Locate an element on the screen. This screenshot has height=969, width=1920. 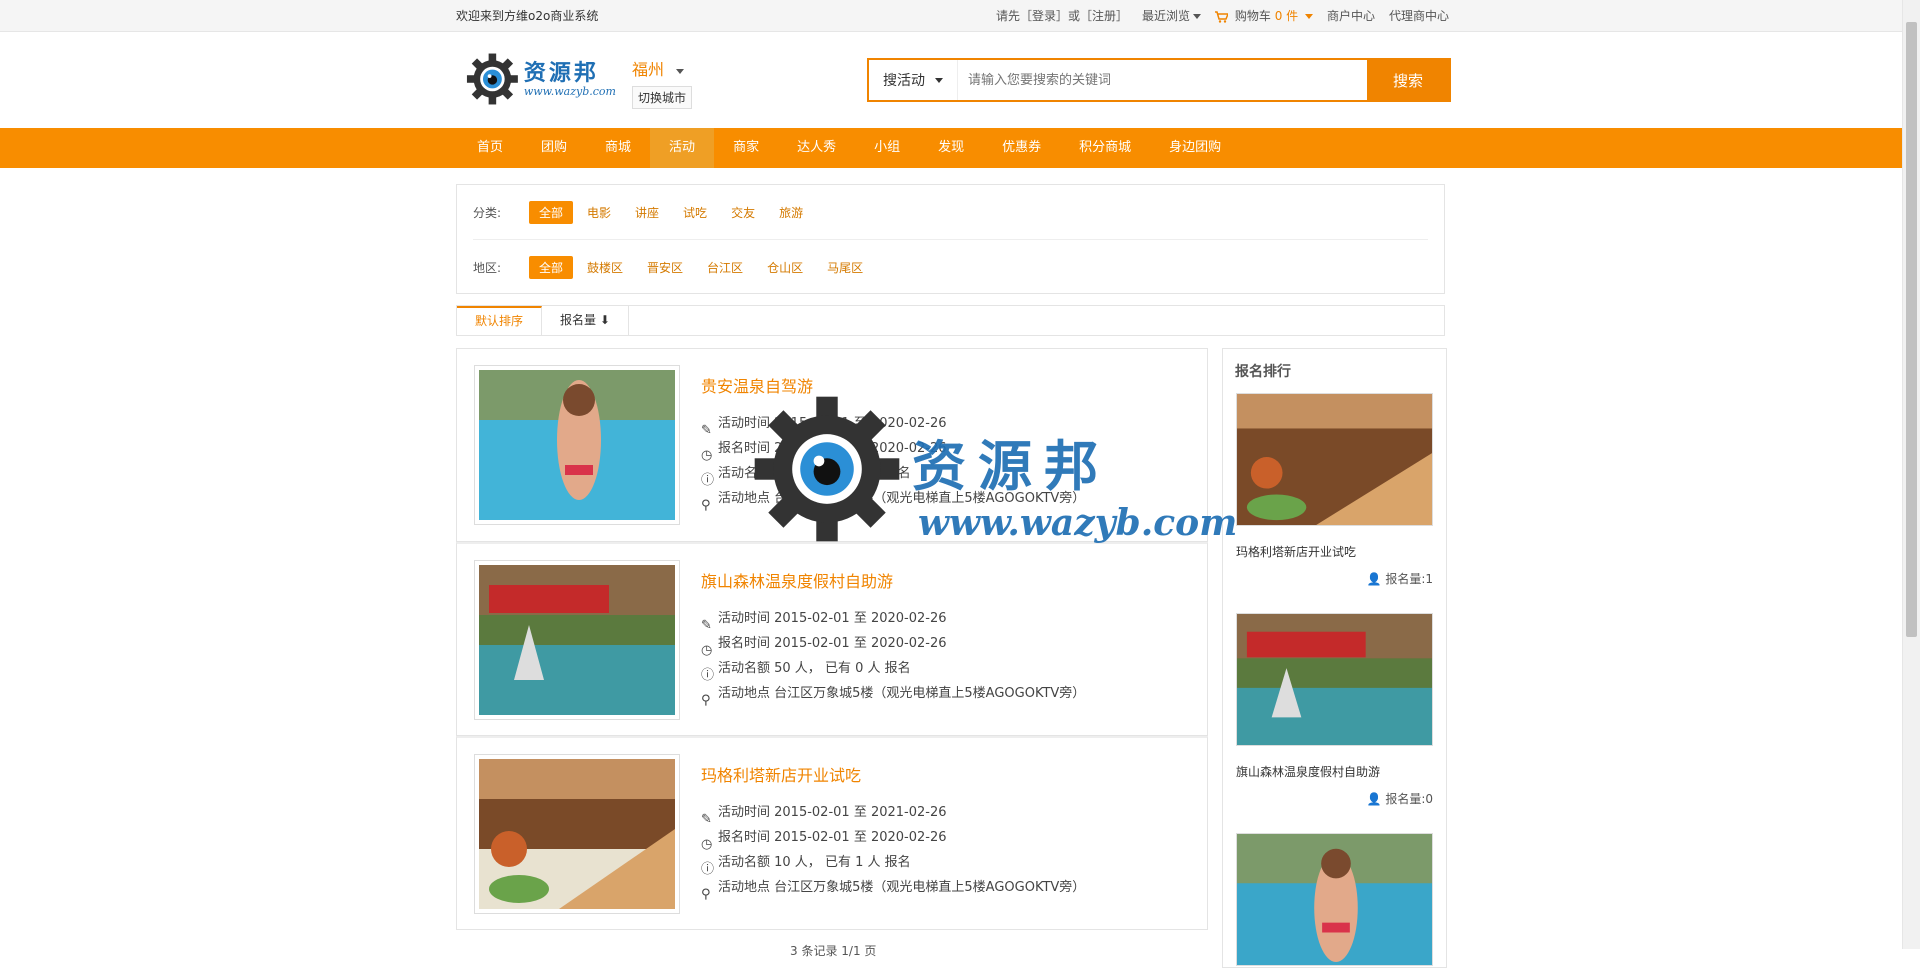
region-jinan: 晋安区 is located at coordinates (665, 267).